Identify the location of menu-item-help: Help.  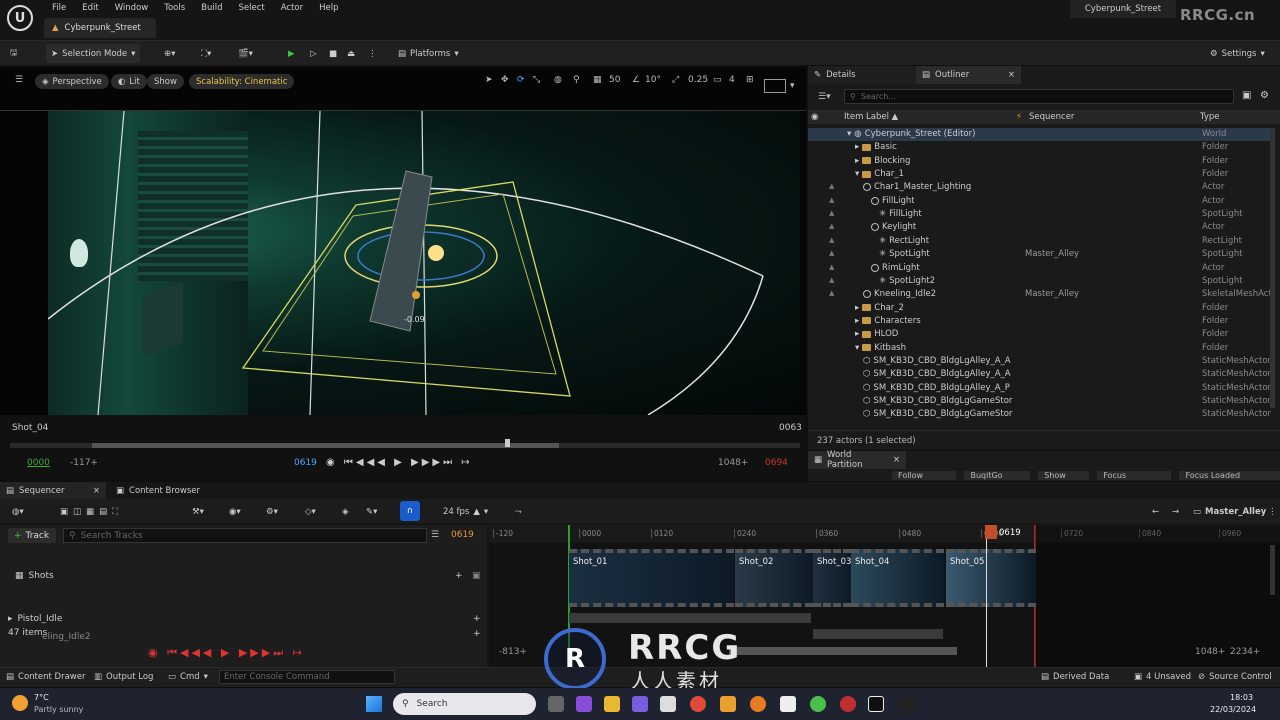
(328, 8).